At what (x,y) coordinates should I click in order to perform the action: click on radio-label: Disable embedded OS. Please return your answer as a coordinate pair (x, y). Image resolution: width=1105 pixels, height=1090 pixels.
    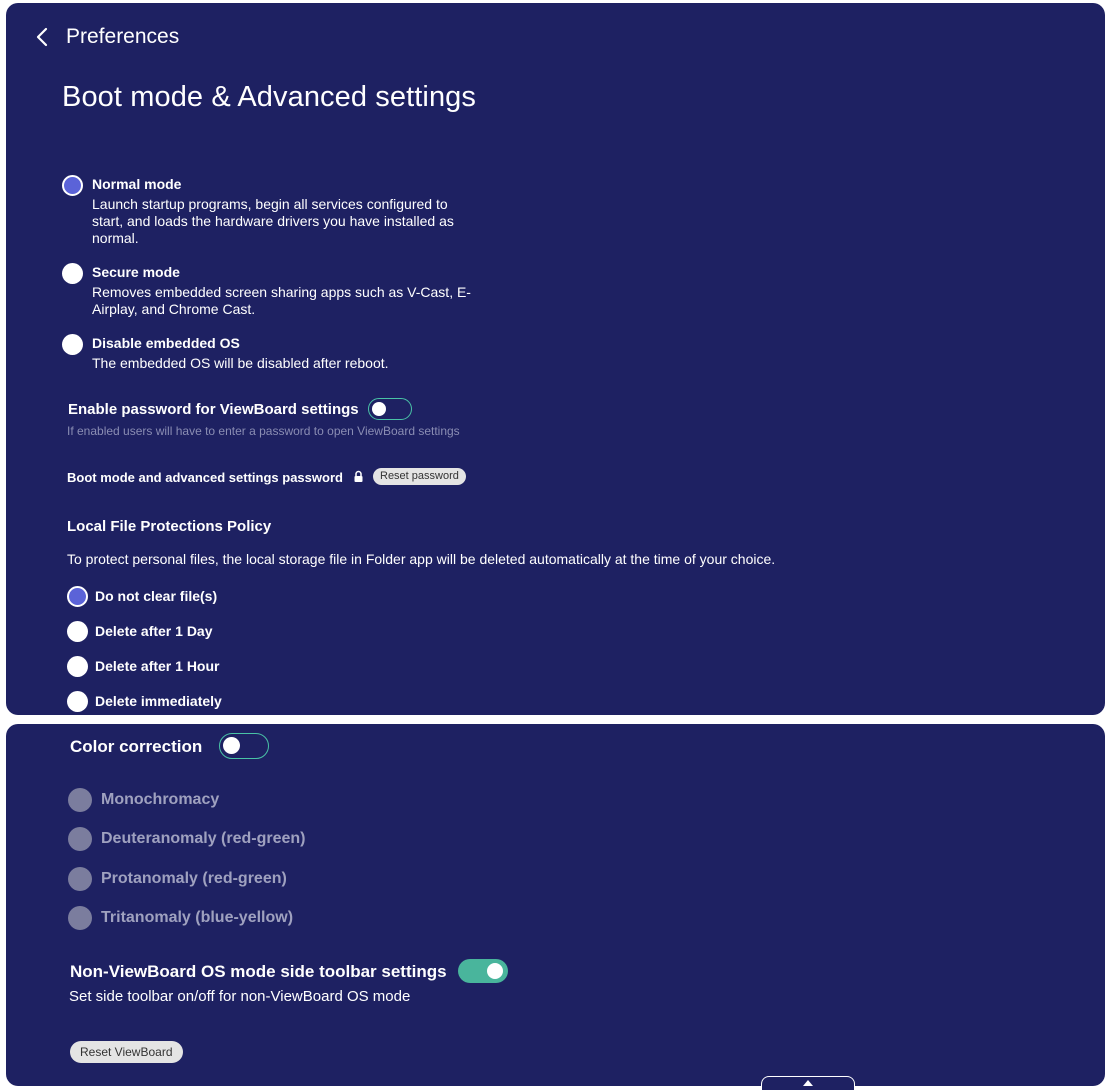
    Looking at the image, I should click on (166, 343).